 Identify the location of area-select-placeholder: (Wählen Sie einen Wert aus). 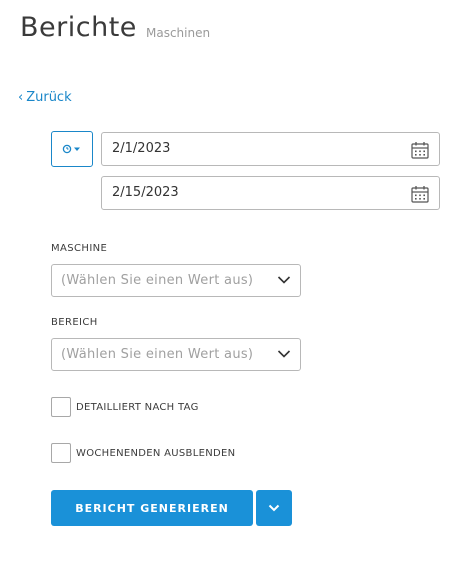
(157, 354).